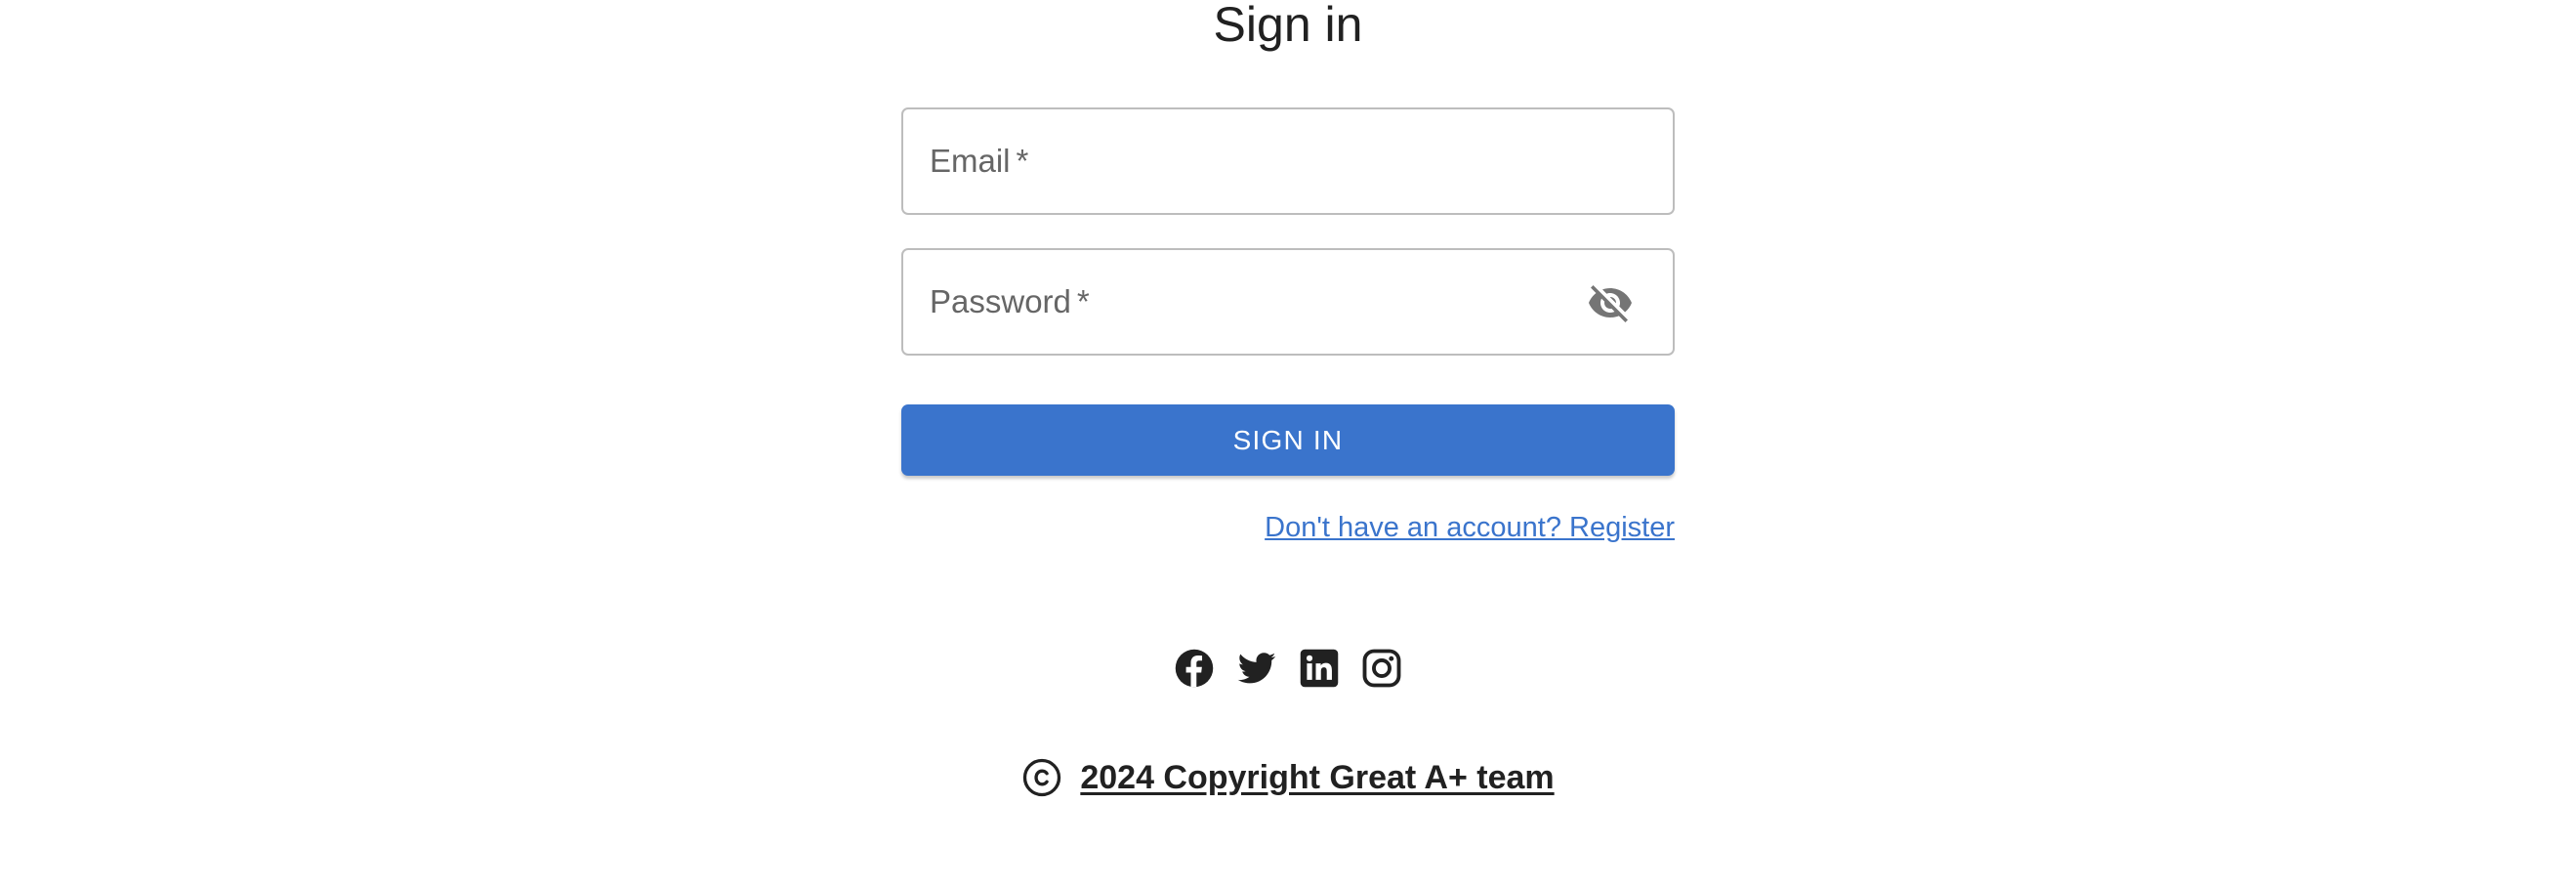 This screenshot has width=2576, height=888. I want to click on linkedin-link, so click(1320, 669).